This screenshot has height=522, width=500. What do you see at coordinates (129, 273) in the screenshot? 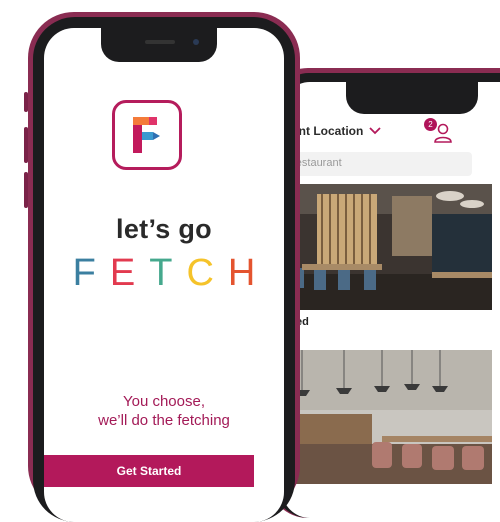
I see `brand-letter: E` at bounding box center [129, 273].